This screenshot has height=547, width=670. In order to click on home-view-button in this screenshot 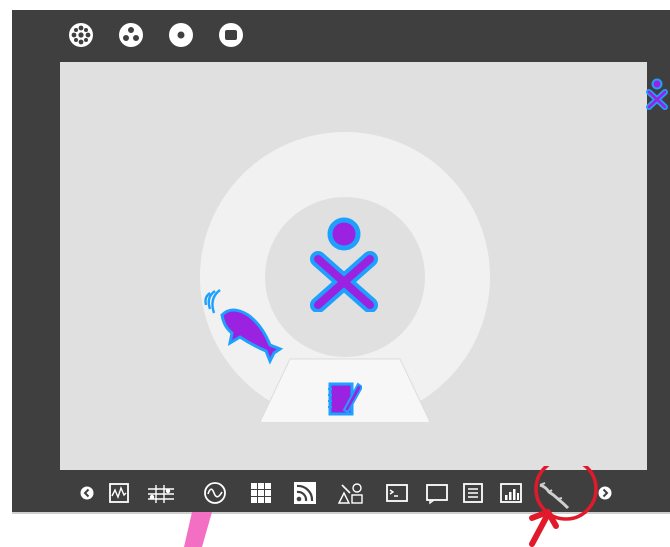, I will do `click(181, 35)`.